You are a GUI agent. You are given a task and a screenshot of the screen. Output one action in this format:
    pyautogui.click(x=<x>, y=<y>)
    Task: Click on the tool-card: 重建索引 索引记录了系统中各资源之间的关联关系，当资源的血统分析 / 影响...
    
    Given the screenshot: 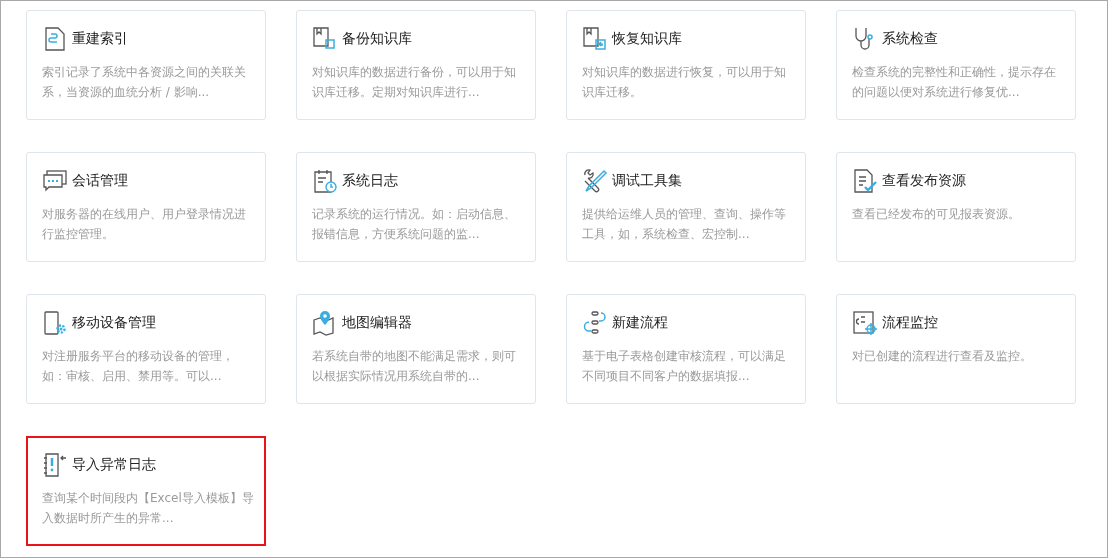 What is the action you would take?
    pyautogui.click(x=146, y=65)
    